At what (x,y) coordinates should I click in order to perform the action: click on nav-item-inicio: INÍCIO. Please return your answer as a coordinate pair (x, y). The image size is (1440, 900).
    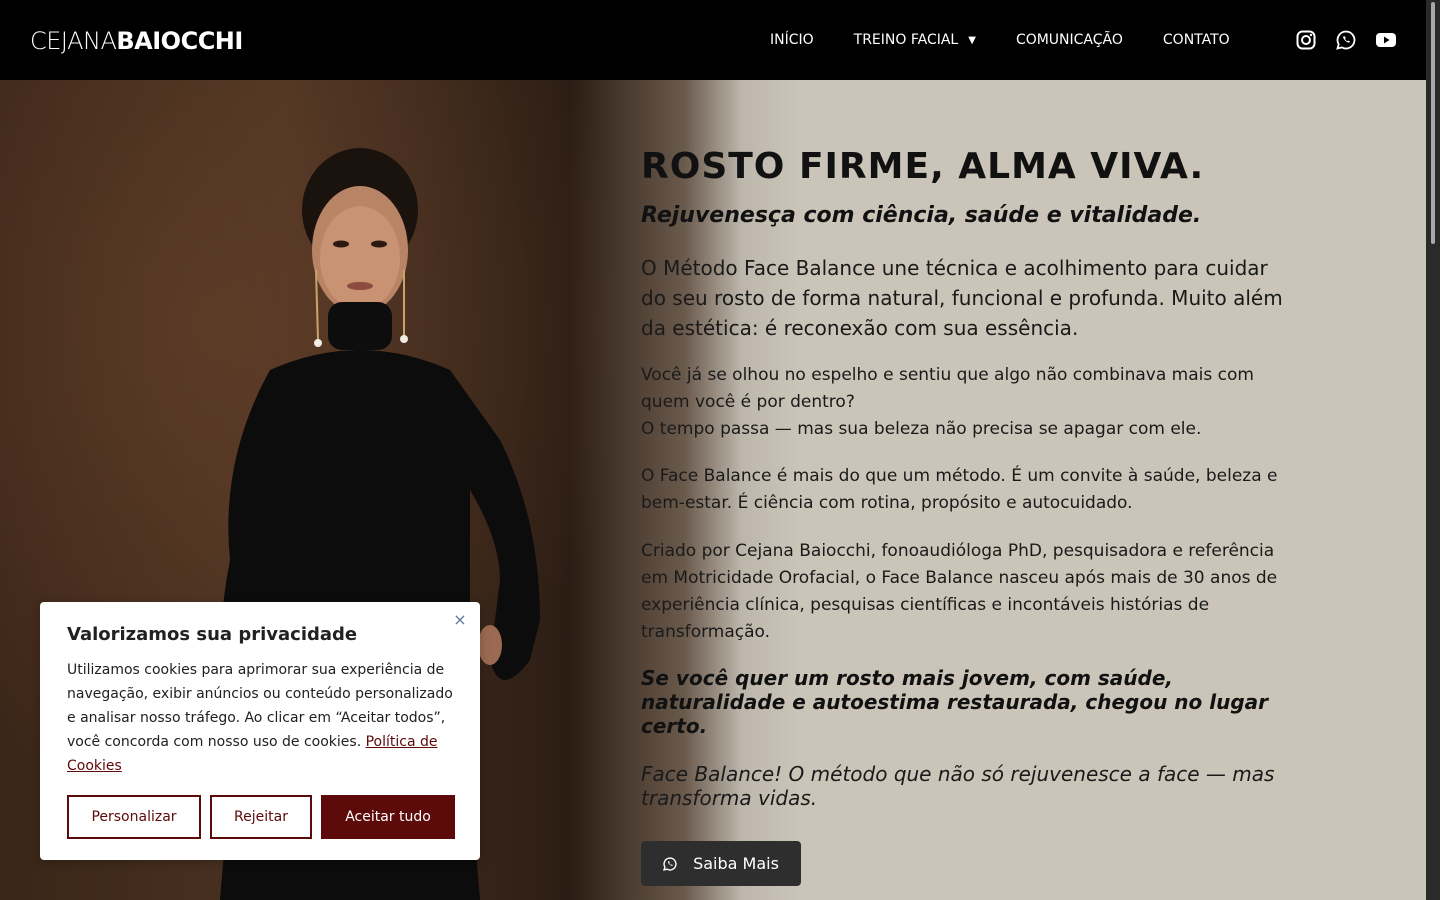
    Looking at the image, I should click on (792, 40).